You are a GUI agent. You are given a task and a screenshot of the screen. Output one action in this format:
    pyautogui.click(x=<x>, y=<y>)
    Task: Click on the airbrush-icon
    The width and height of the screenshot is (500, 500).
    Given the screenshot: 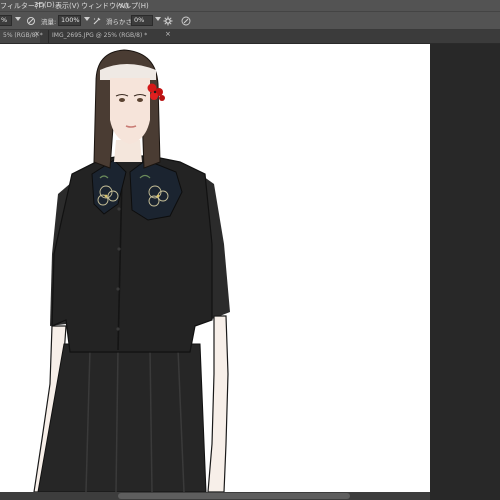 What is the action you would take?
    pyautogui.click(x=97, y=21)
    